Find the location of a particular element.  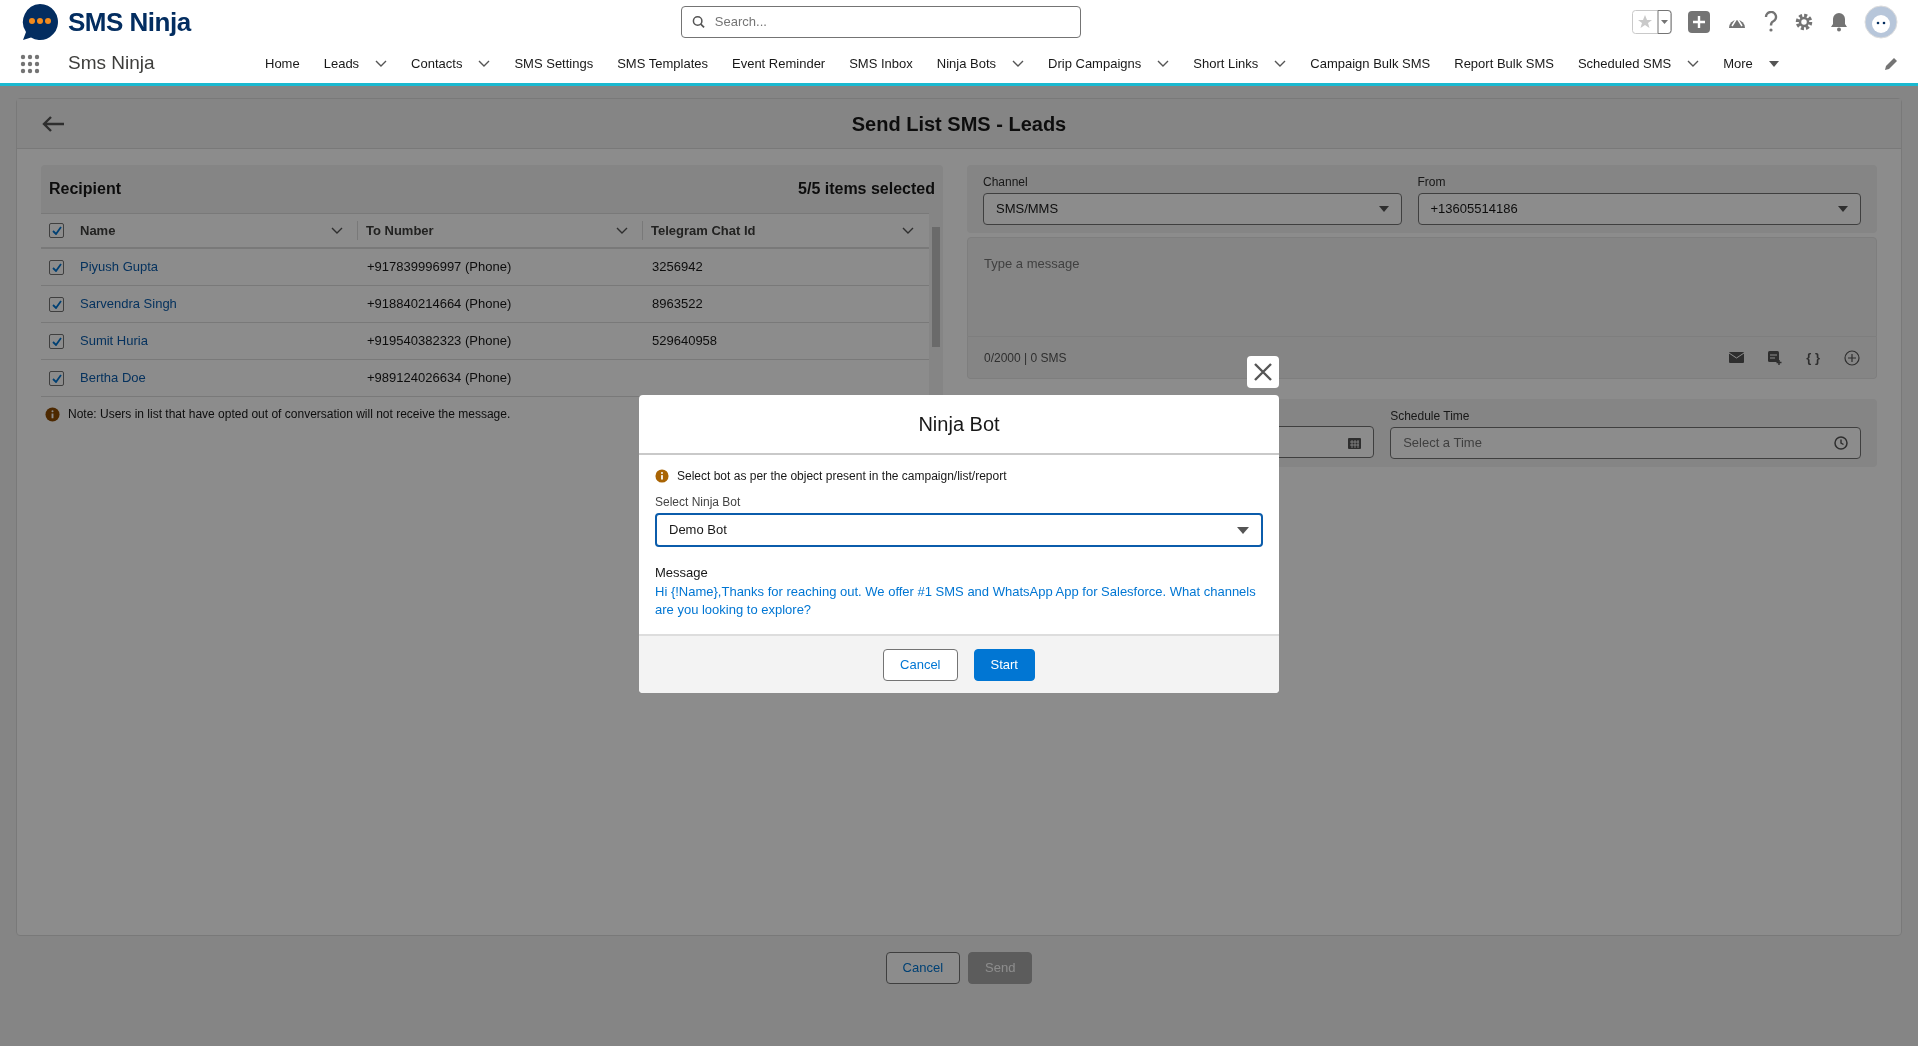

field-label: Channel is located at coordinates (1006, 182).